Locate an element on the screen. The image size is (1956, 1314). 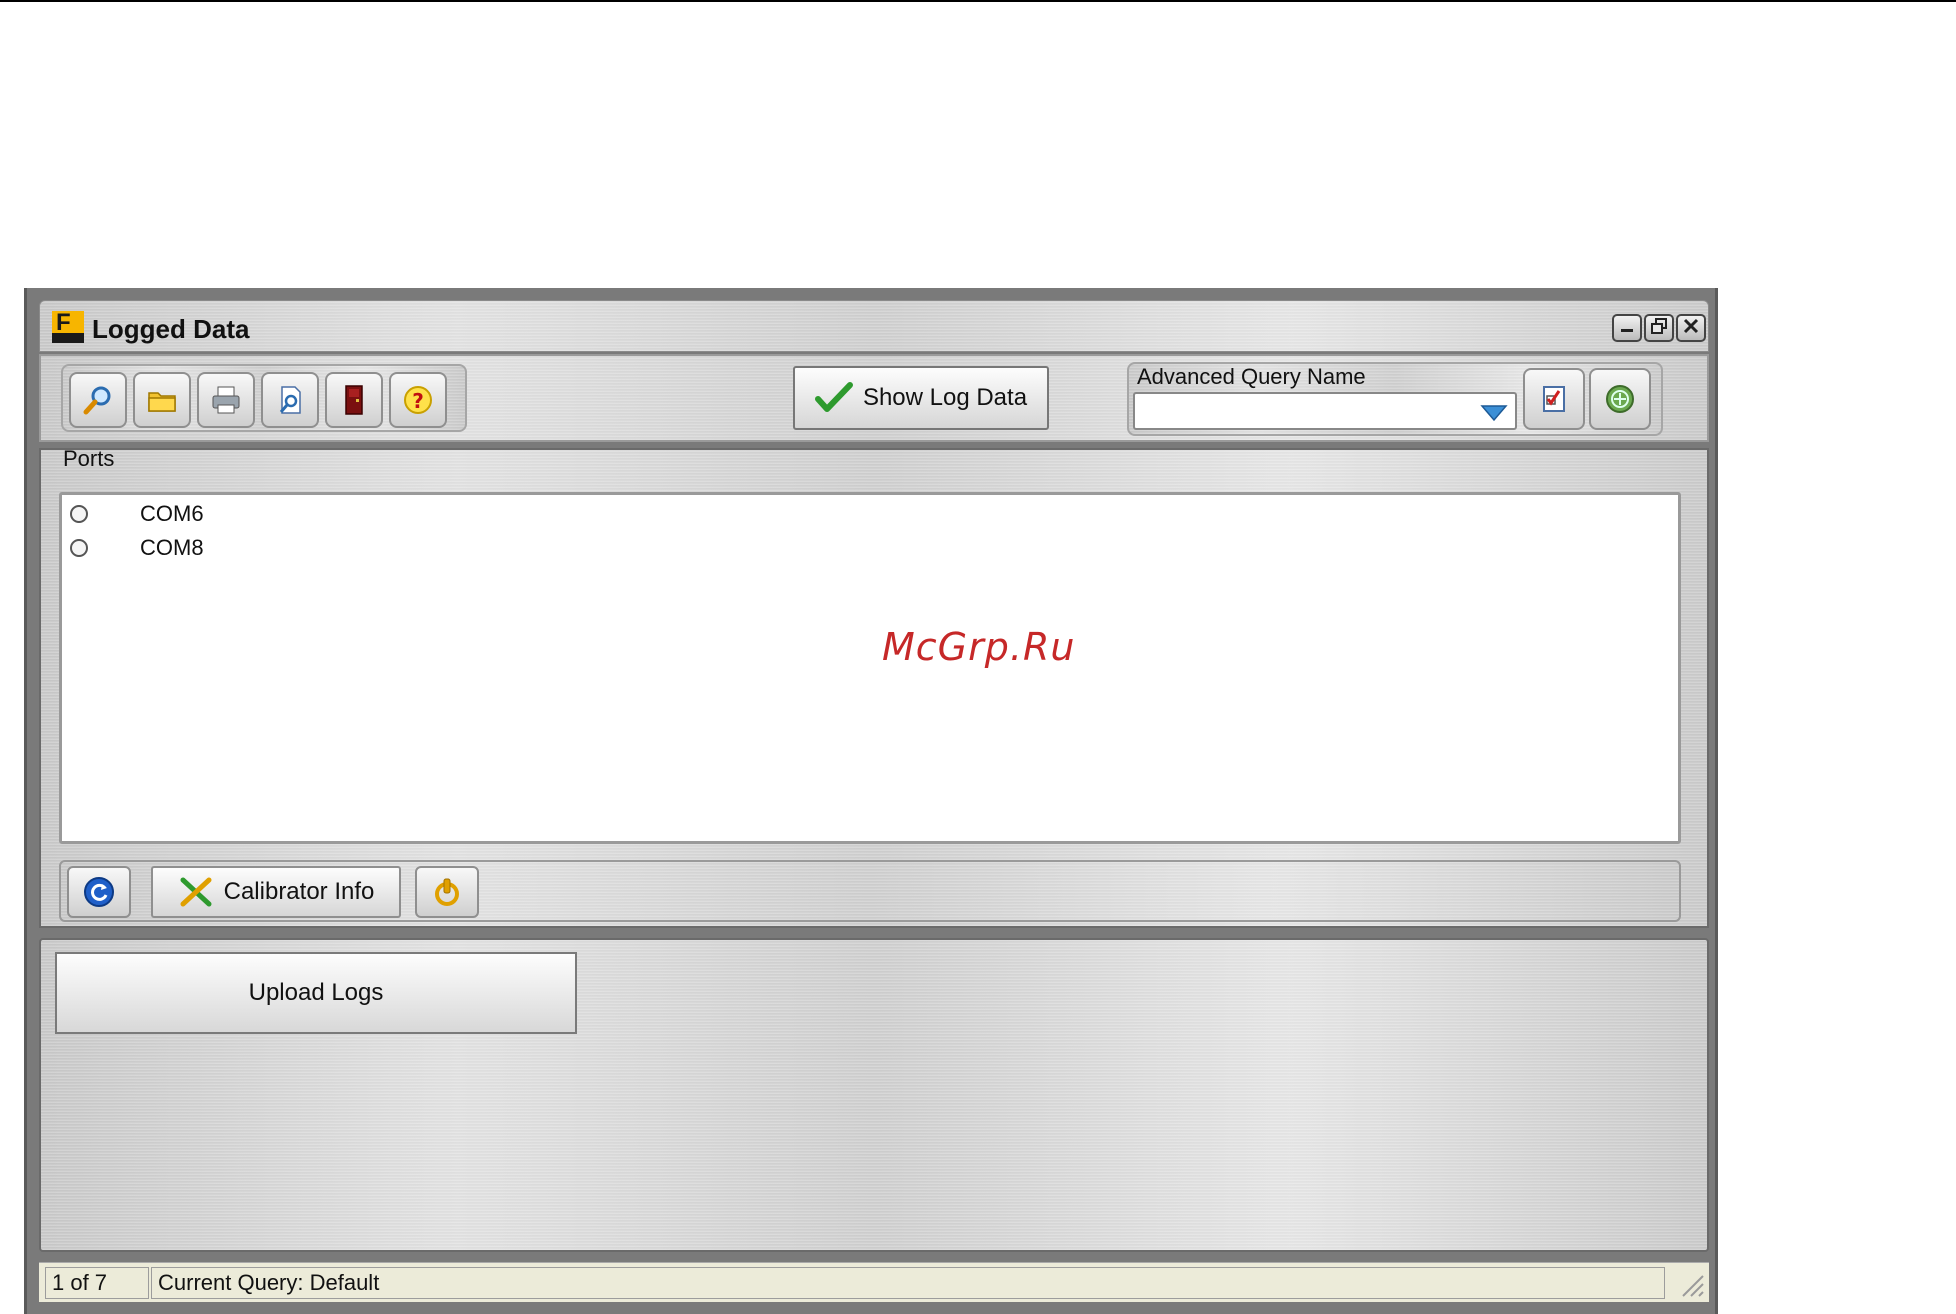
minimize-button is located at coordinates (1627, 328).